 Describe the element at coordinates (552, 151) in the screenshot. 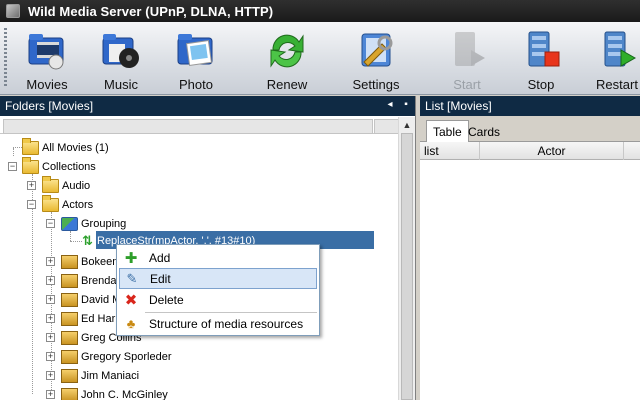

I see `column-header-actor: Actor` at that location.